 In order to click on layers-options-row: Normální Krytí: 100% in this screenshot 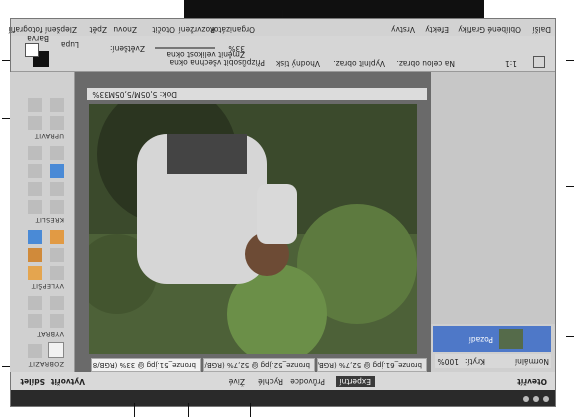, I will do `click(493, 361)`.